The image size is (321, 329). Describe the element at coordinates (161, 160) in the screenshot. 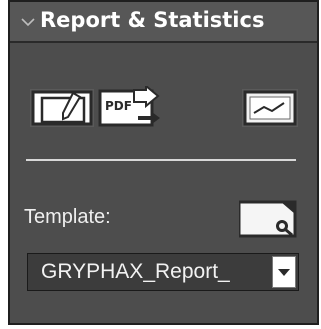

I see `section-divider` at that location.